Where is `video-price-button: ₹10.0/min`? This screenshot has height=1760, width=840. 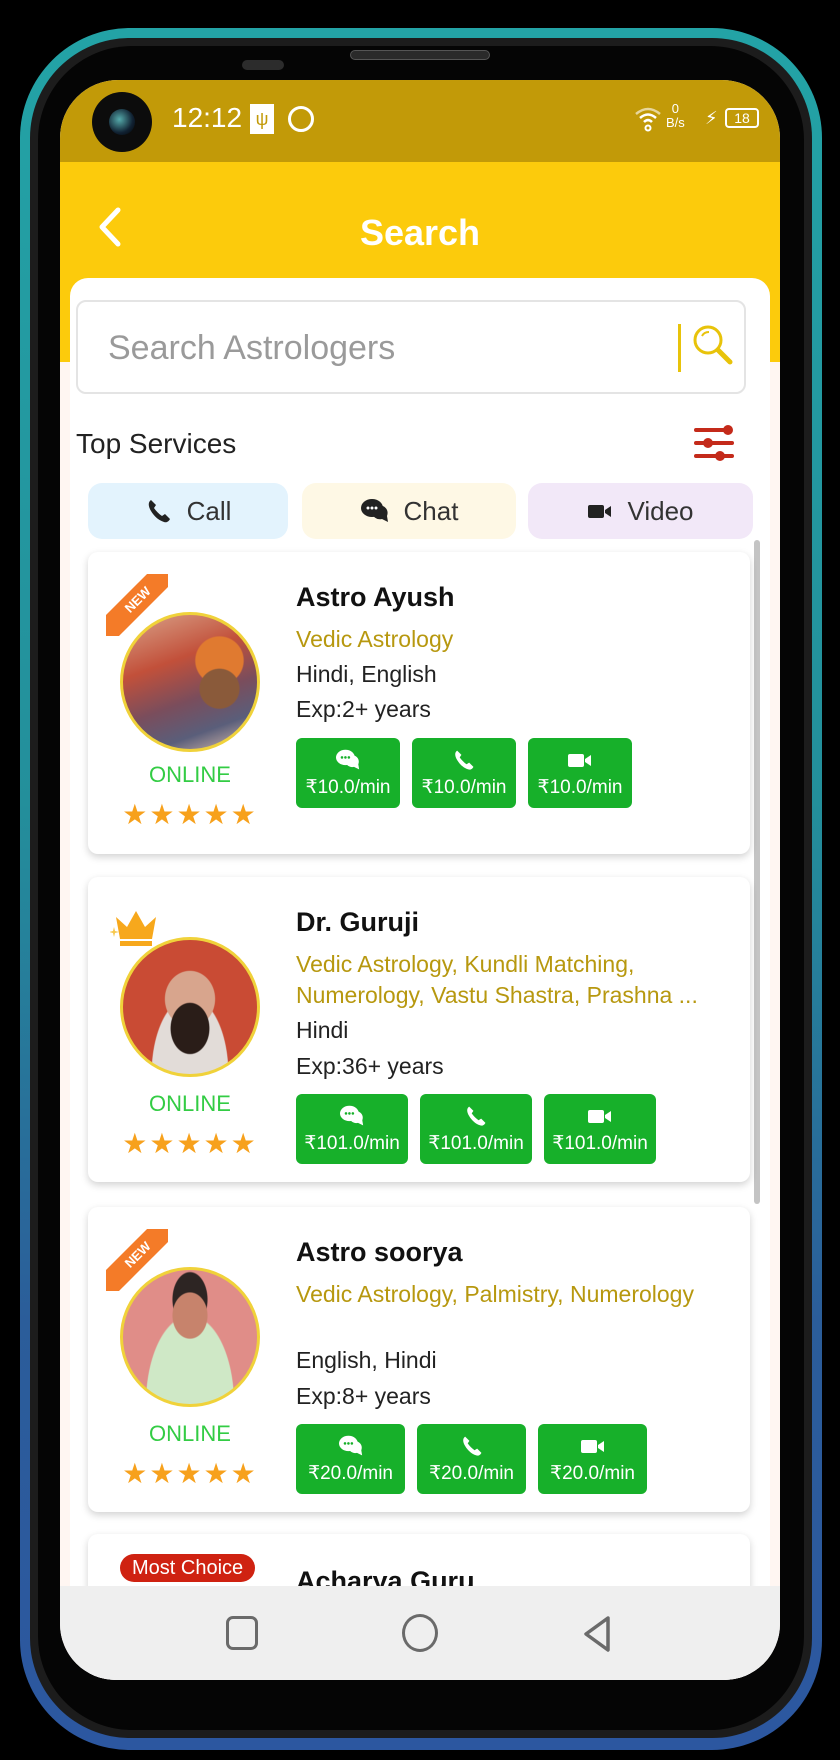
video-price-button: ₹10.0/min is located at coordinates (580, 773).